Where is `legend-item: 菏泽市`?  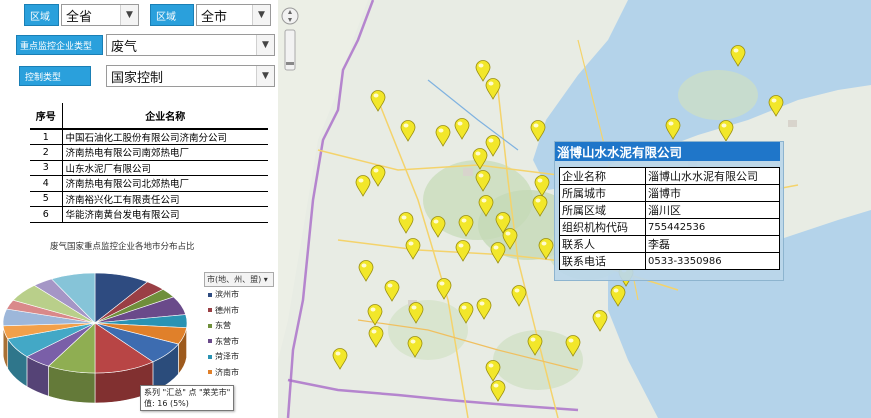 legend-item: 菏泽市 is located at coordinates (239, 357).